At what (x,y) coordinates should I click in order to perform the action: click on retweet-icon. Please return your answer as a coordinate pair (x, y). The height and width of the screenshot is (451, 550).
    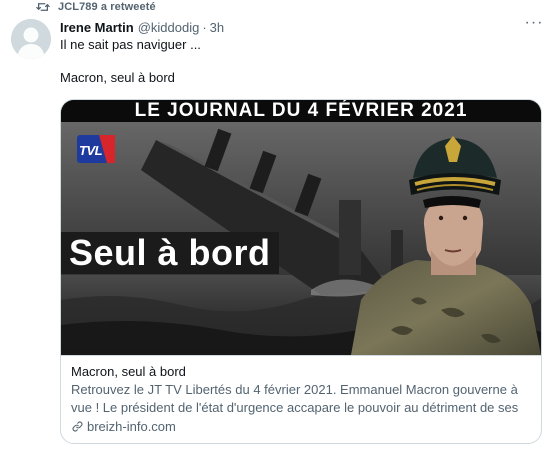
    Looking at the image, I should click on (43, 7).